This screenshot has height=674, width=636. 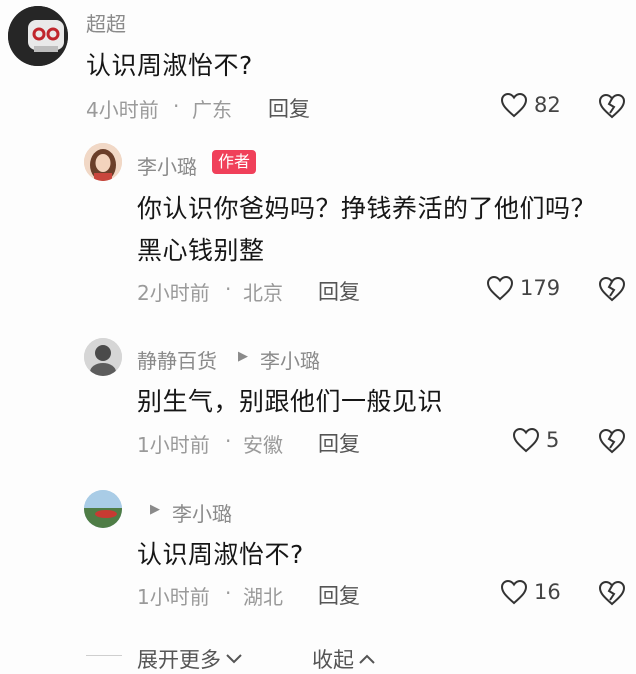 I want to click on reply-text: 认识周淑怡不?, so click(x=220, y=554).